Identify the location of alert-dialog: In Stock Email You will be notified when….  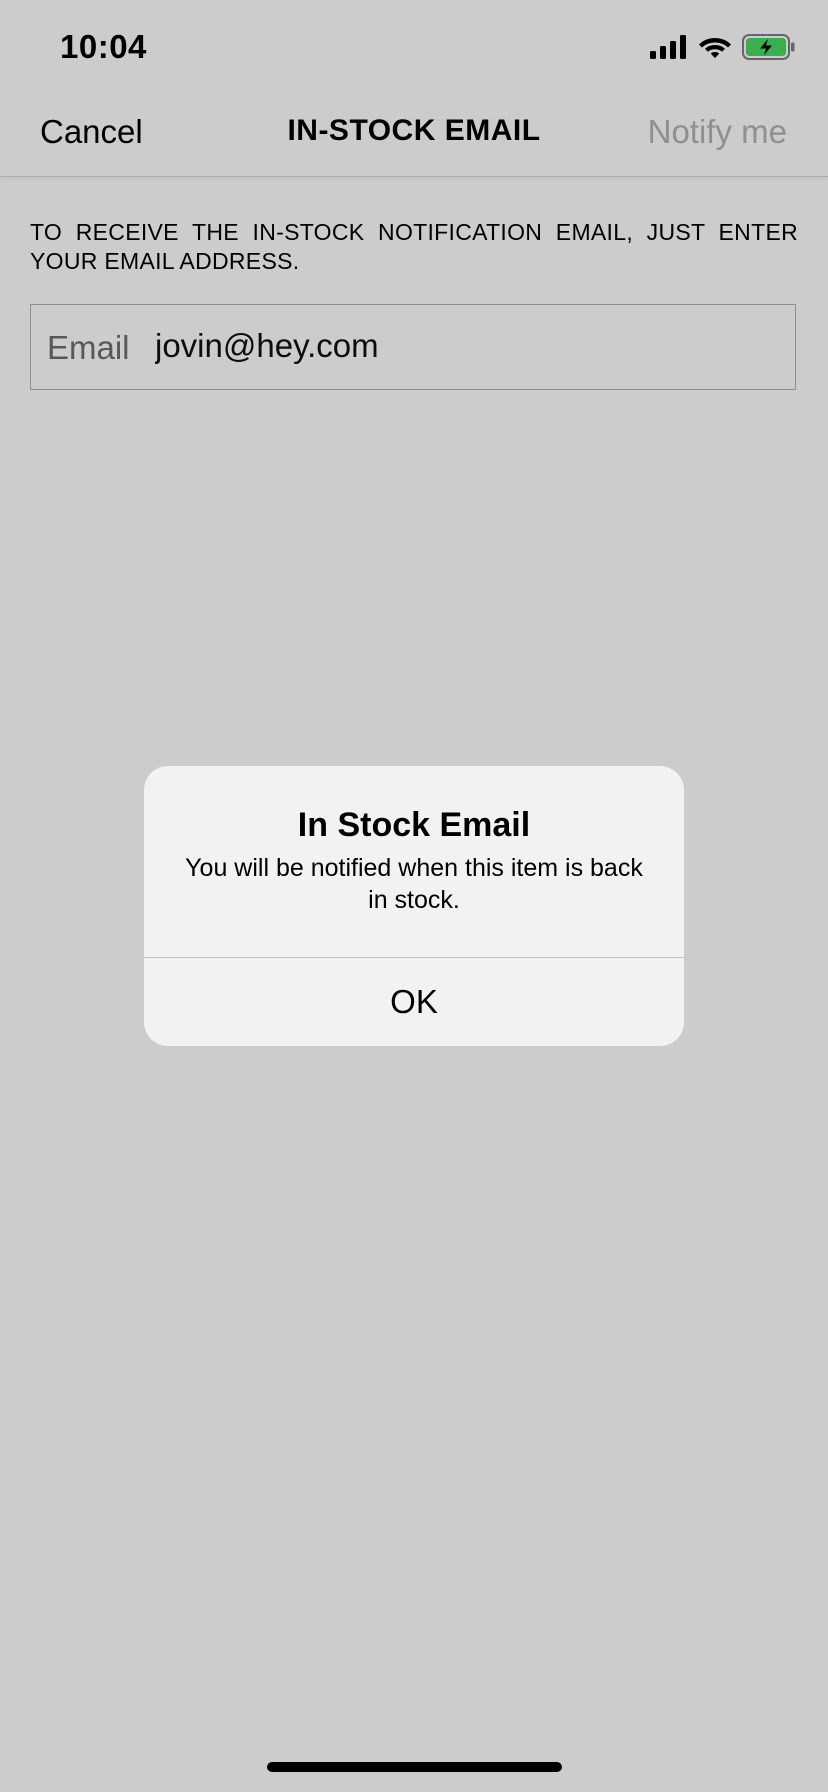
(414, 906).